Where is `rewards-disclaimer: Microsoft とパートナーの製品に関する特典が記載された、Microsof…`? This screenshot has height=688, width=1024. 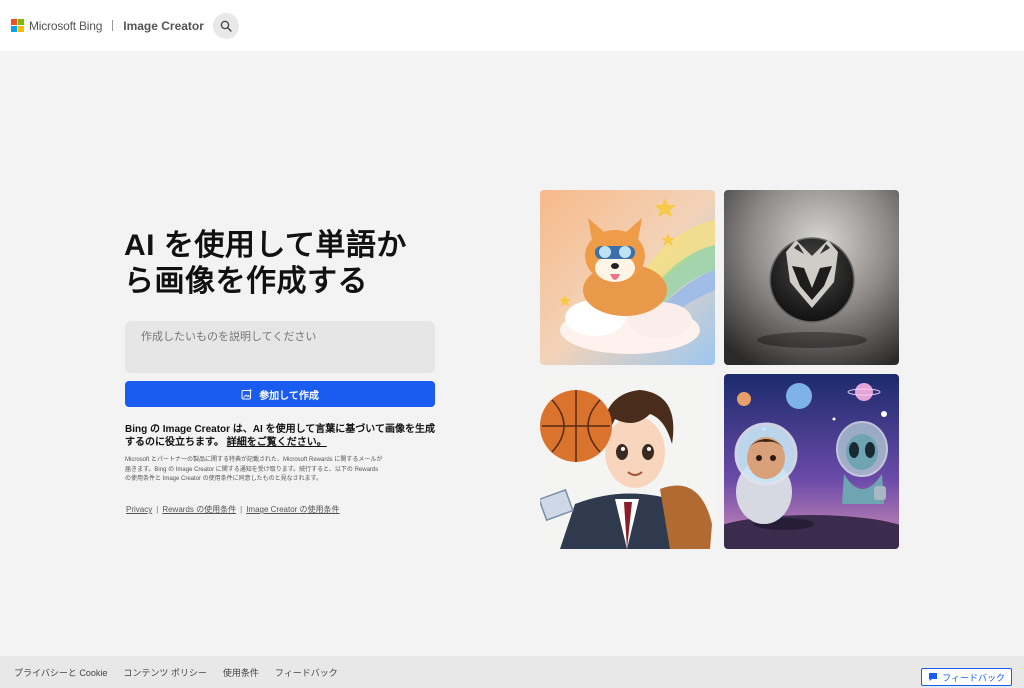 rewards-disclaimer: Microsoft とパートナーの製品に関する特典が記載された、Microsof… is located at coordinates (254, 469).